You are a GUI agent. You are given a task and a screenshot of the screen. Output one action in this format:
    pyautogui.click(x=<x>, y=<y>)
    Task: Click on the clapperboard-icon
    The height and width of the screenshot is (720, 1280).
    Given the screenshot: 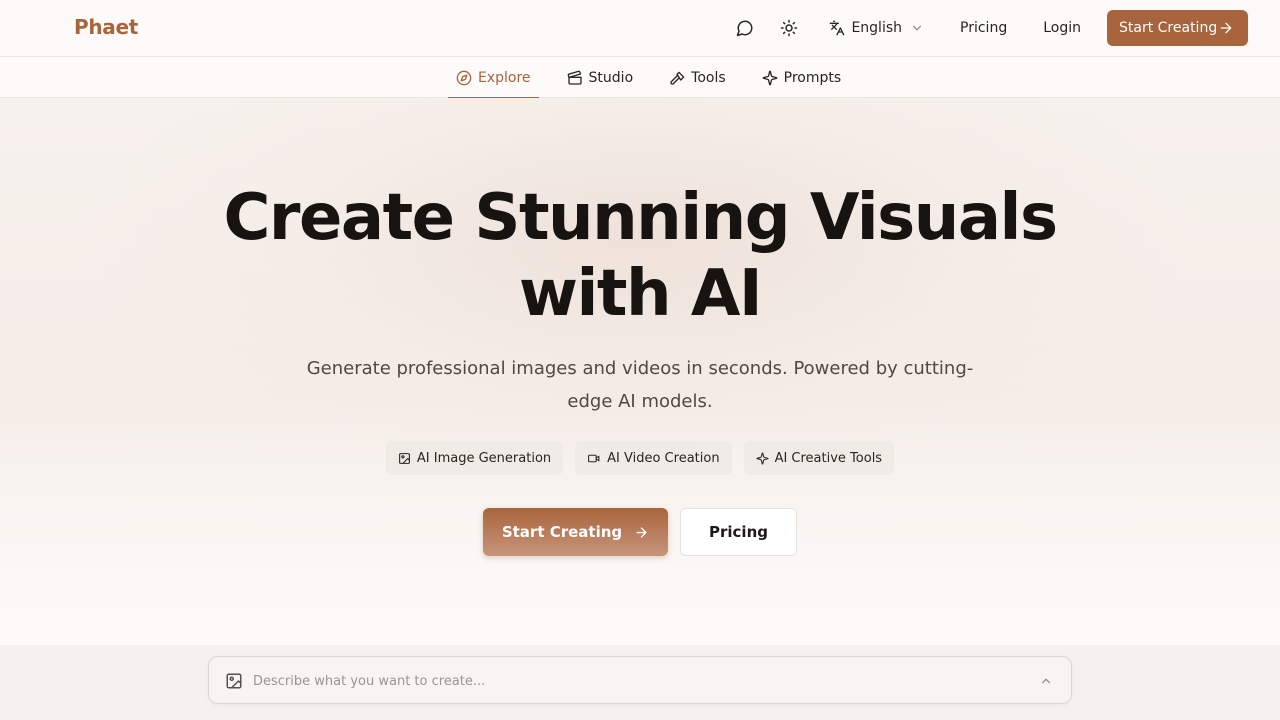 What is the action you would take?
    pyautogui.click(x=574, y=77)
    